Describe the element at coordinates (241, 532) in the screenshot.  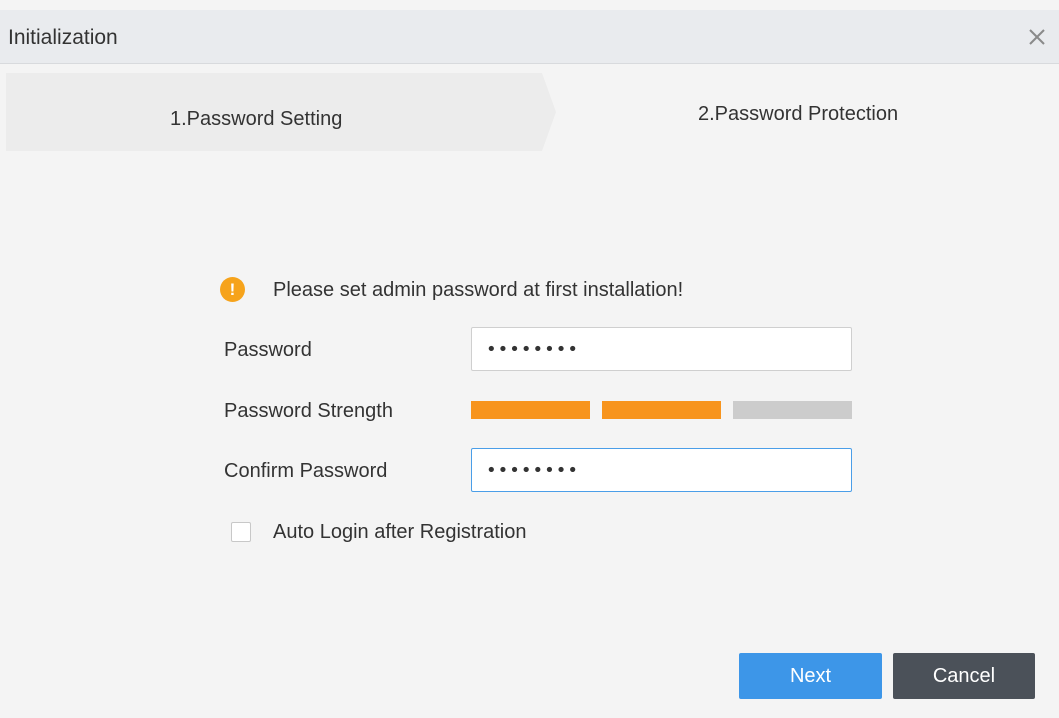
I see `auto-login-checkbox` at that location.